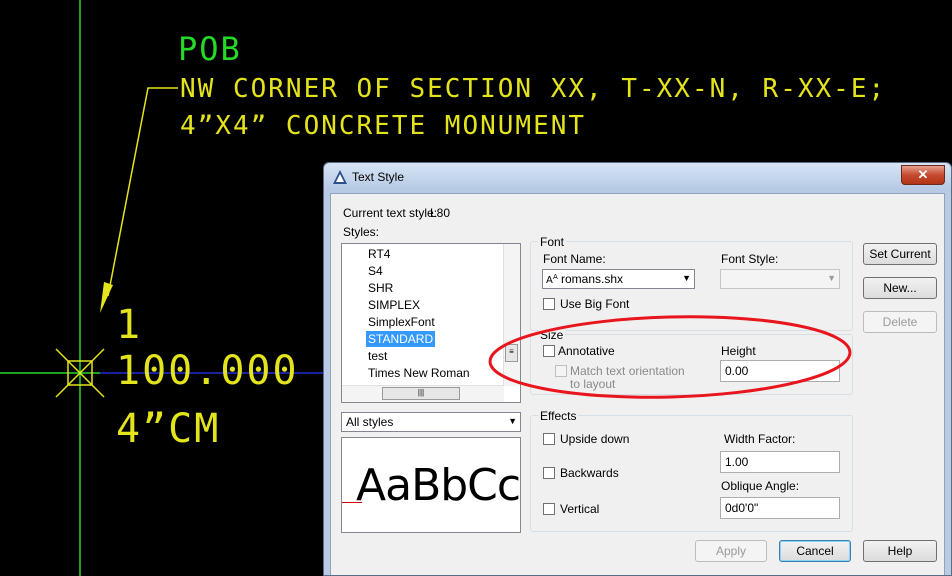  What do you see at coordinates (106, 297) in the screenshot?
I see `leader-arrowhead` at bounding box center [106, 297].